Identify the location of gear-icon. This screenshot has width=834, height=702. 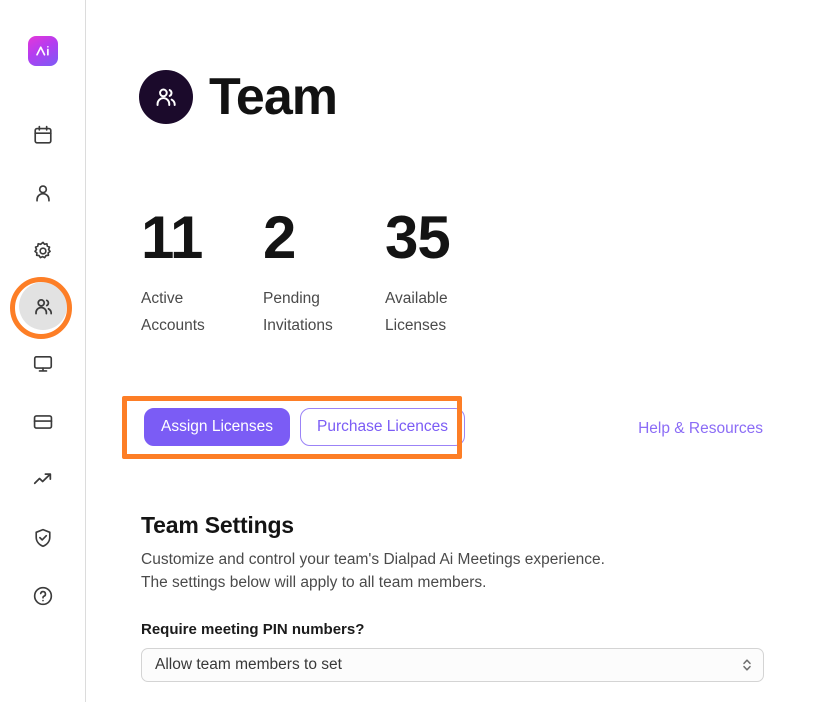
(43, 251).